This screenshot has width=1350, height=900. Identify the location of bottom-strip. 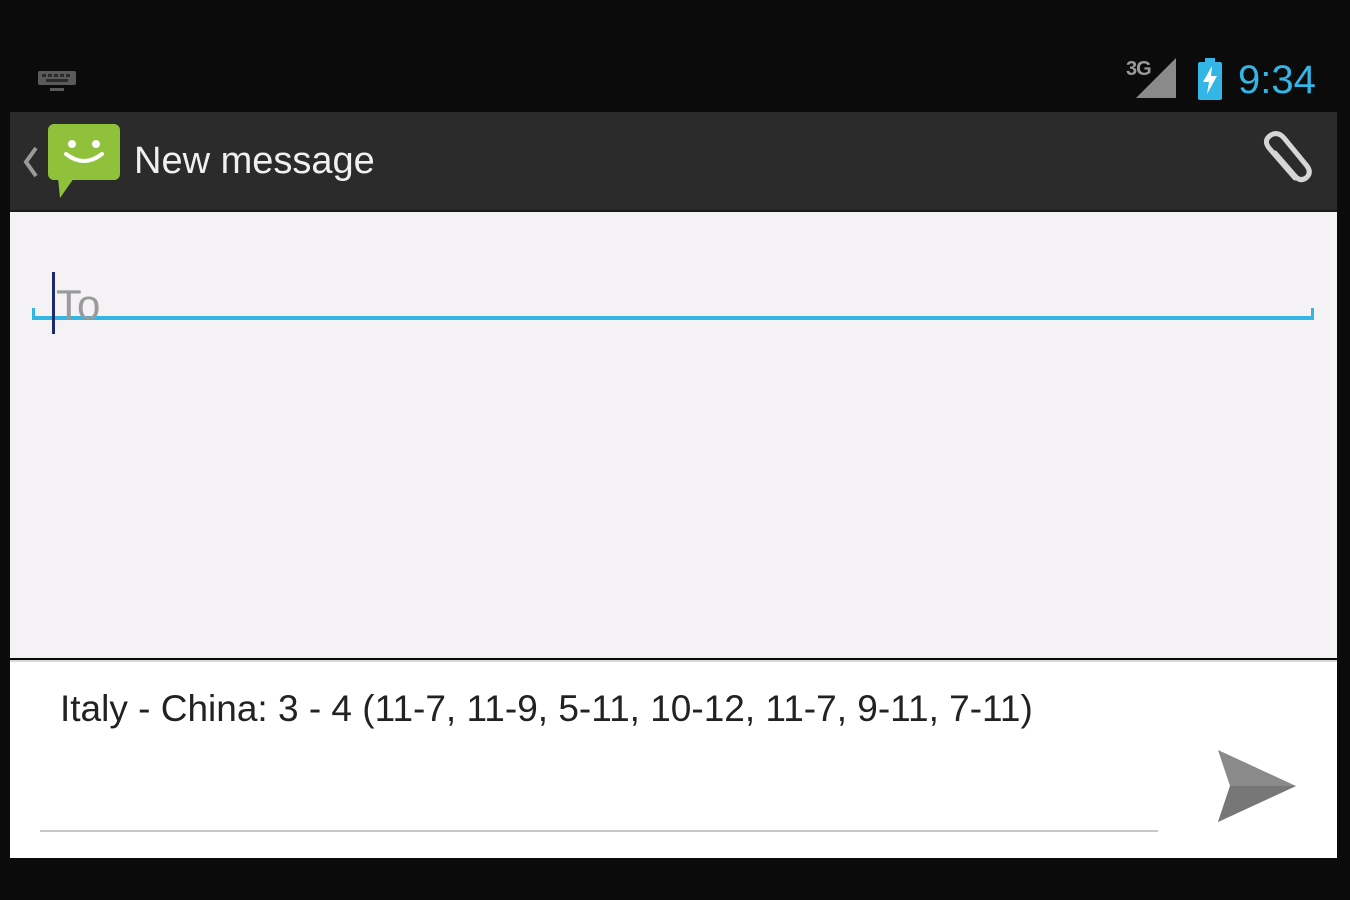
(675, 879).